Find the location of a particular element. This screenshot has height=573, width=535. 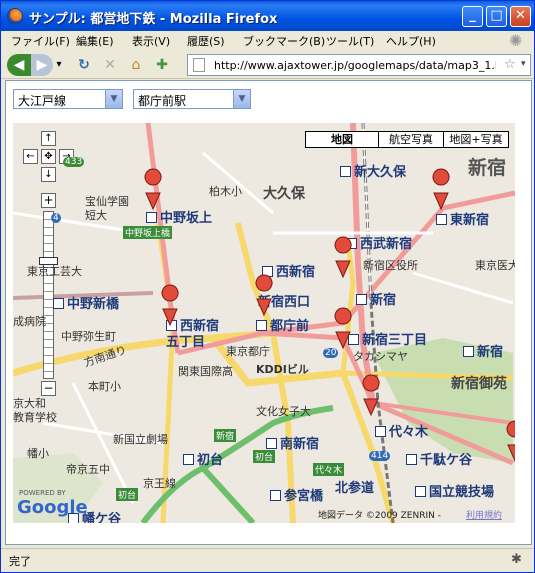

menu-bookmarks: ブックマーク(B) is located at coordinates (284, 41).